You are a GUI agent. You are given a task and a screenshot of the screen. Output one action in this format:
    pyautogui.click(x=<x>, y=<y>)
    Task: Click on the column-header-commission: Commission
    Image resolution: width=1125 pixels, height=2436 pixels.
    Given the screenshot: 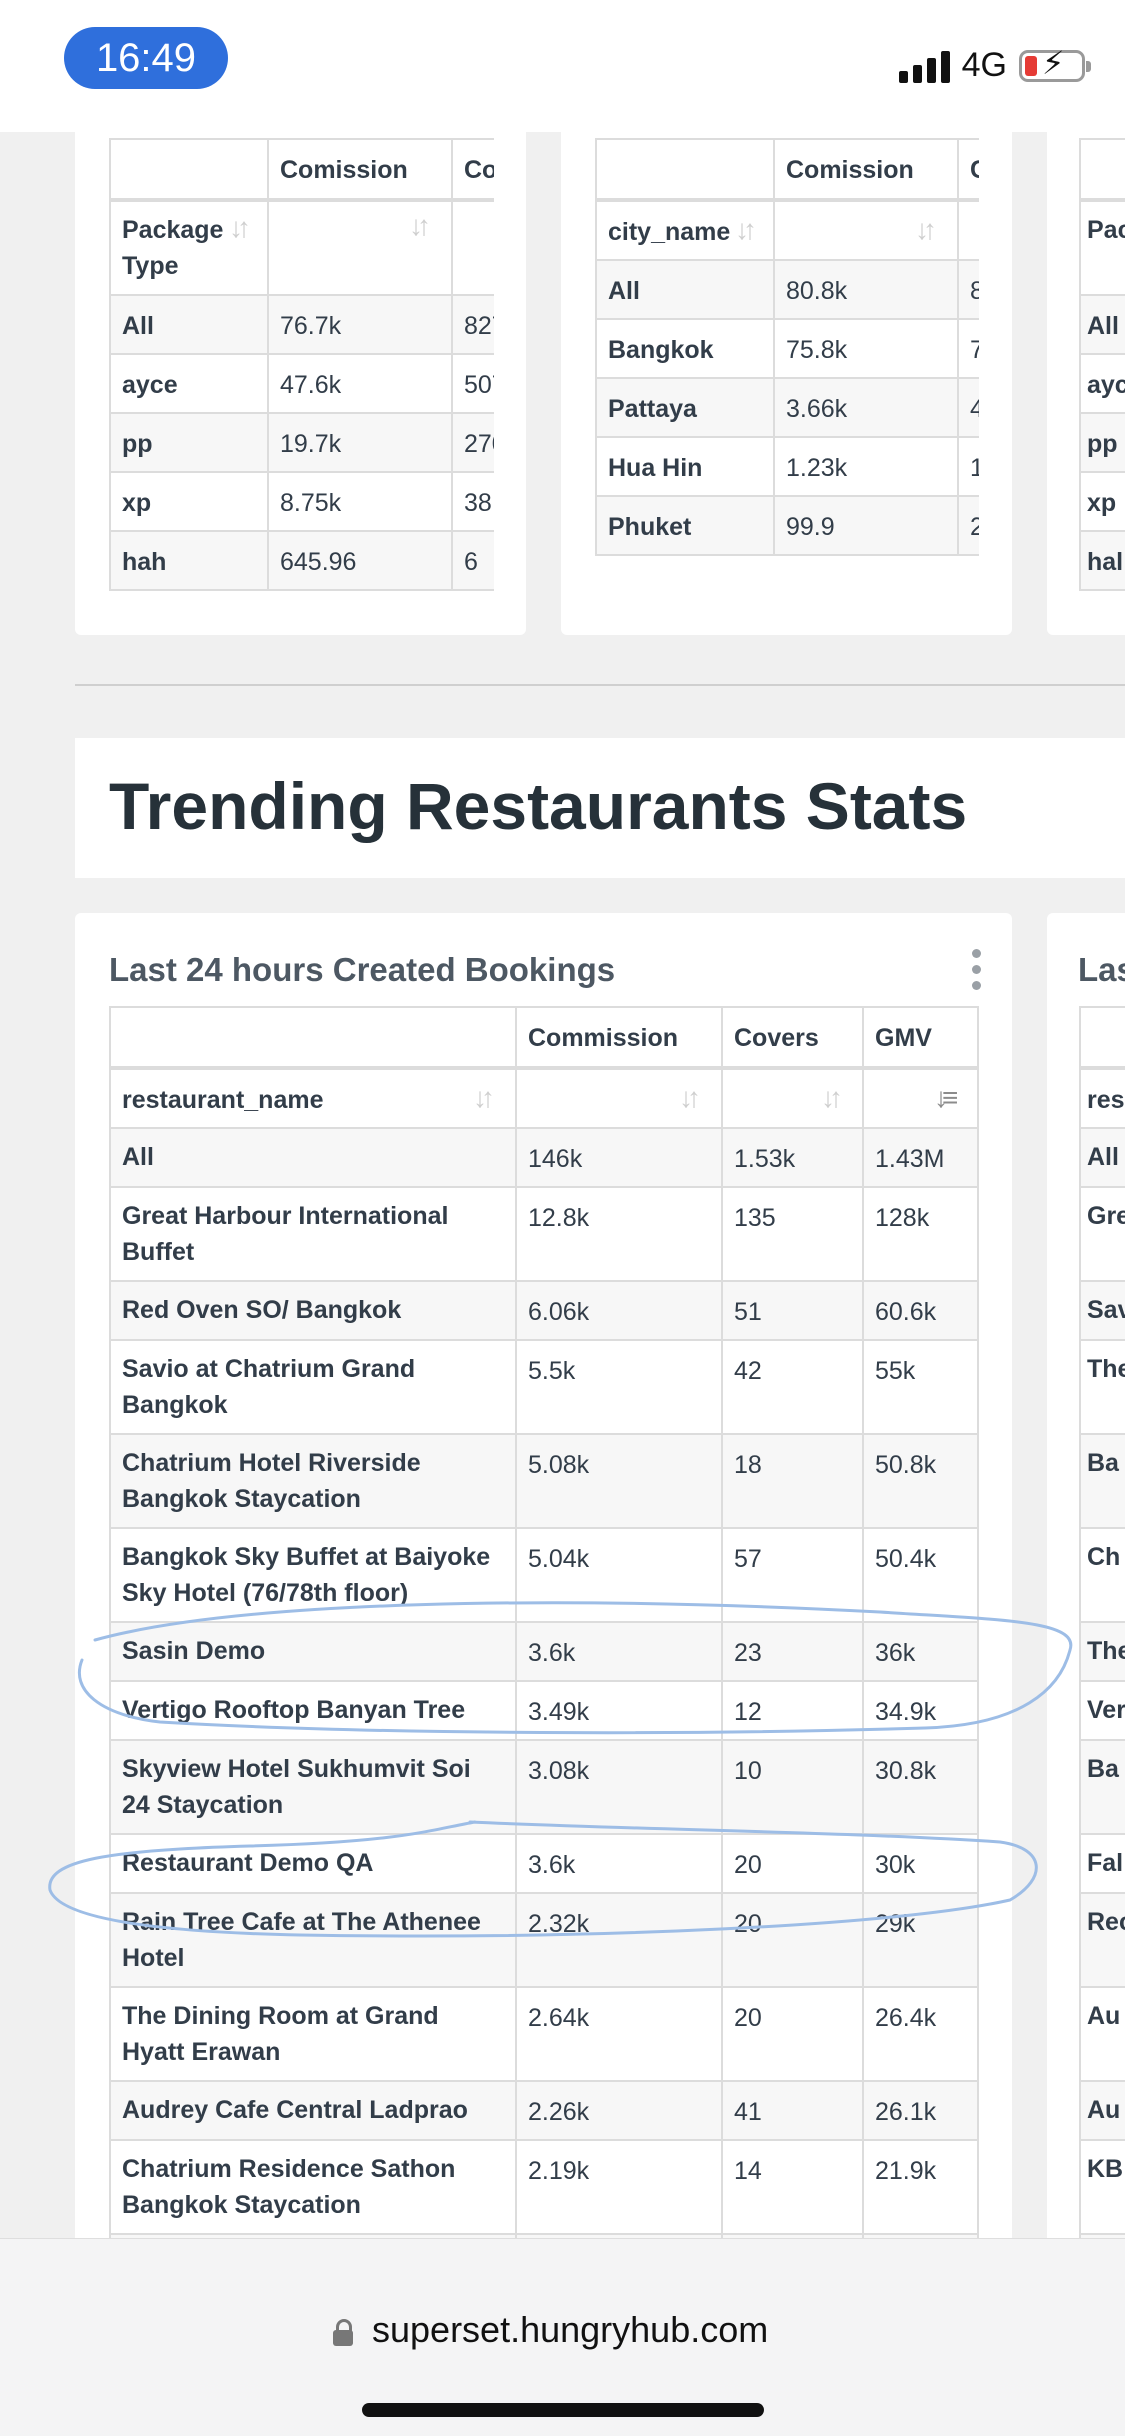 What is the action you would take?
    pyautogui.click(x=619, y=1037)
    